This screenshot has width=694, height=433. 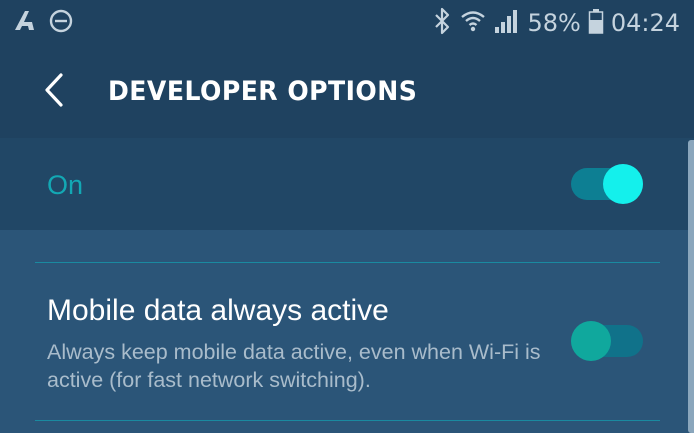 What do you see at coordinates (218, 310) in the screenshot?
I see `setting-item-title: Mobile data always active` at bounding box center [218, 310].